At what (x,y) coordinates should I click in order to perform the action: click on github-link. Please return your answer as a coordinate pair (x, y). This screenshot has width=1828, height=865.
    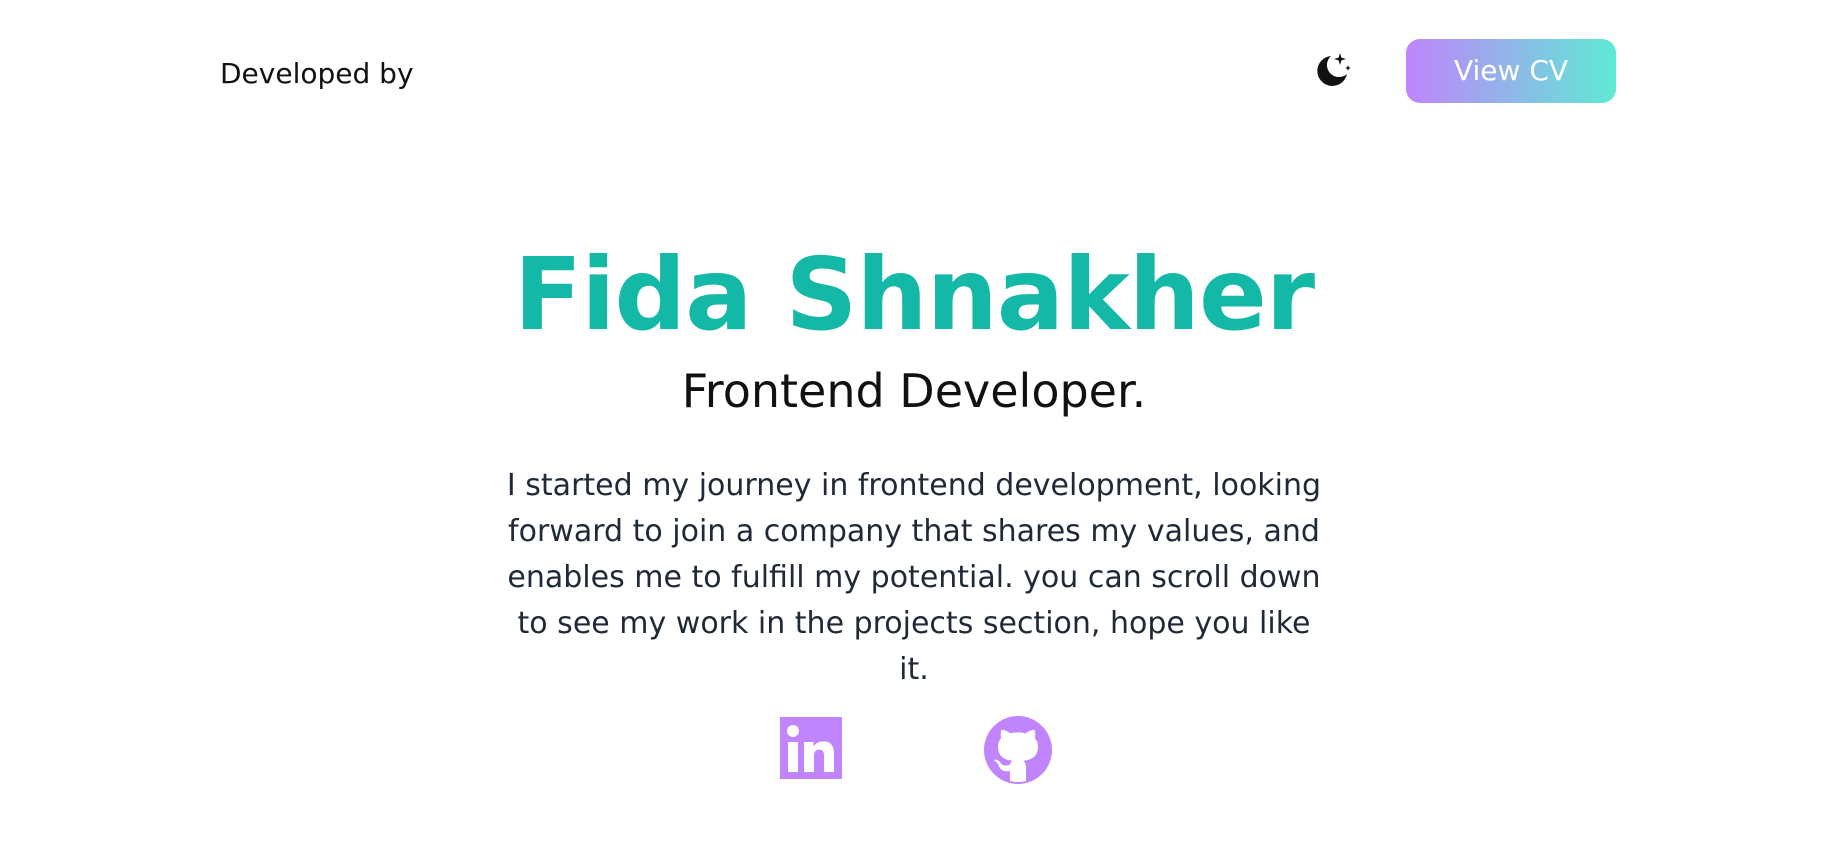
    Looking at the image, I should click on (1018, 750).